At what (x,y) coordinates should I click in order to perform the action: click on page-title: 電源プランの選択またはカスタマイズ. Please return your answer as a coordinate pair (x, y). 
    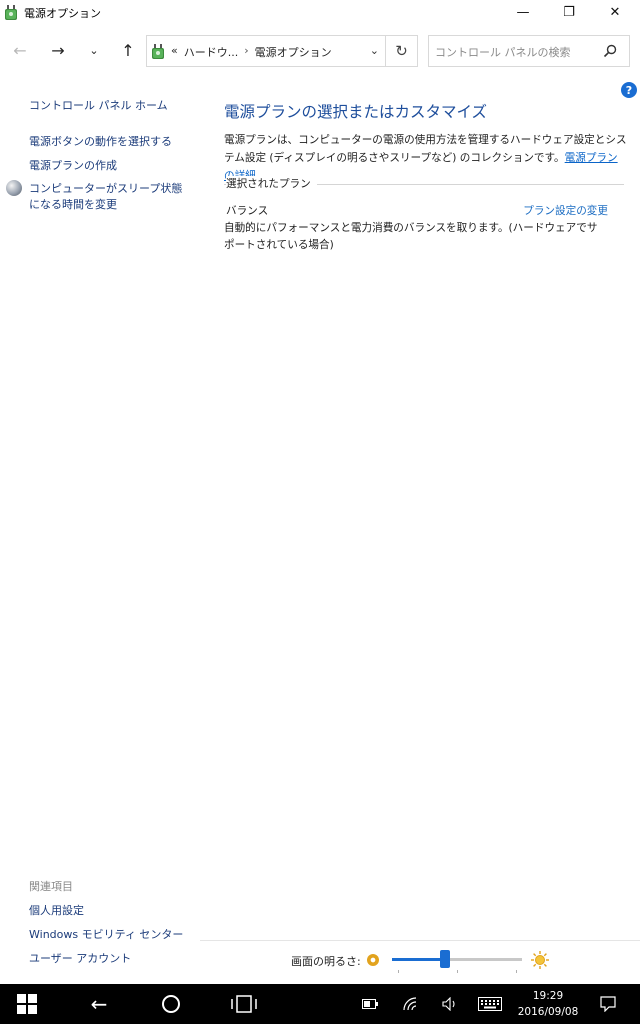
    Looking at the image, I should click on (356, 112).